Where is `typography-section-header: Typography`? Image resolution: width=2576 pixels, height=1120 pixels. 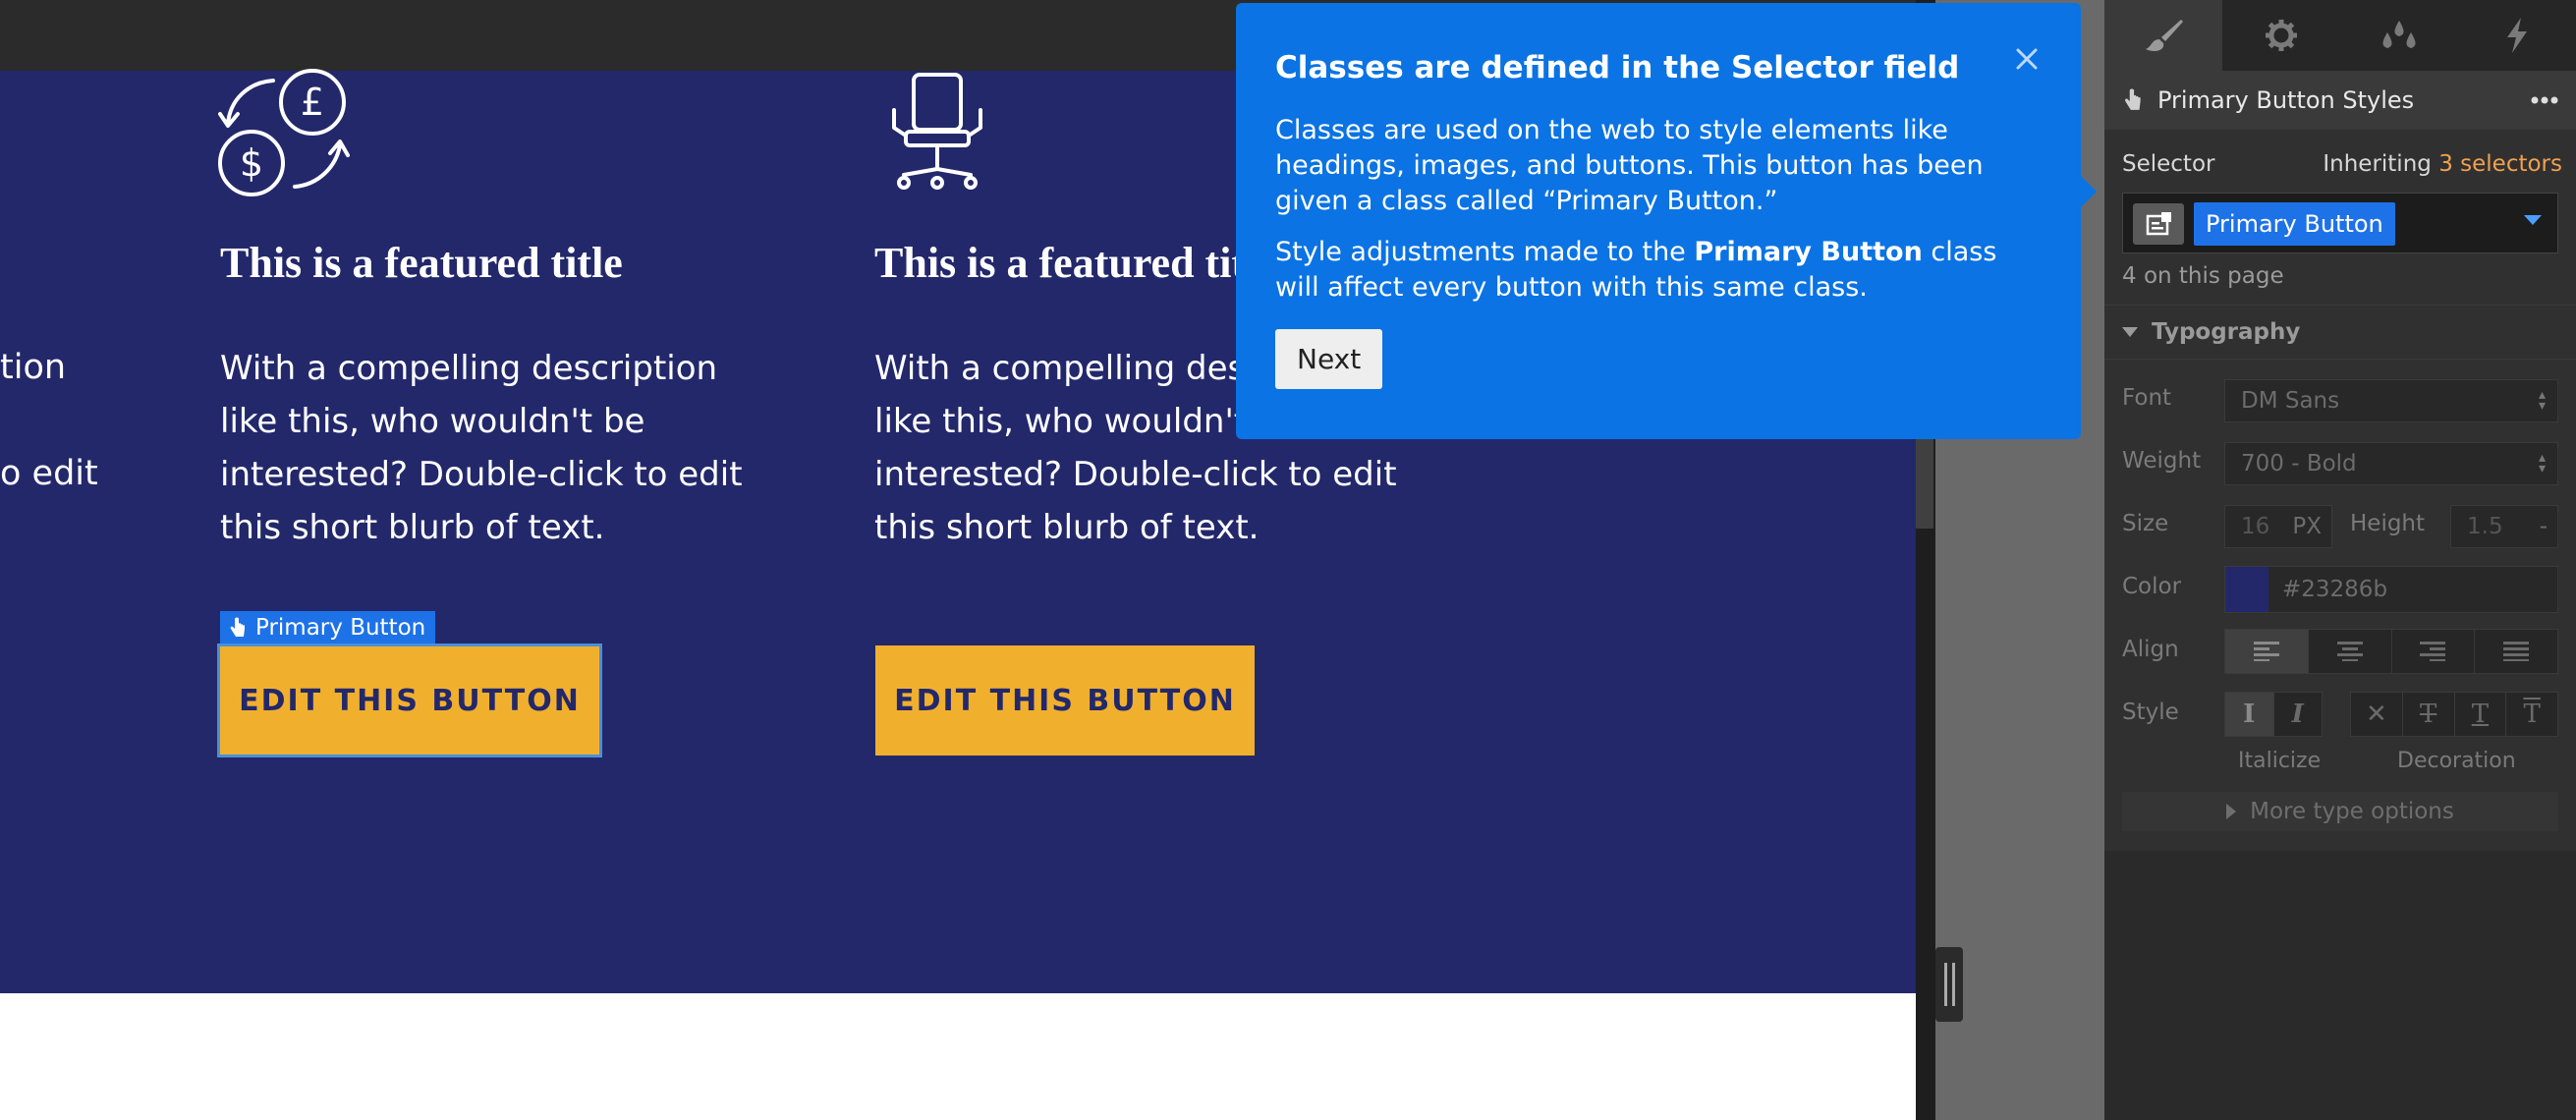
typography-section-header: Typography is located at coordinates (2340, 332).